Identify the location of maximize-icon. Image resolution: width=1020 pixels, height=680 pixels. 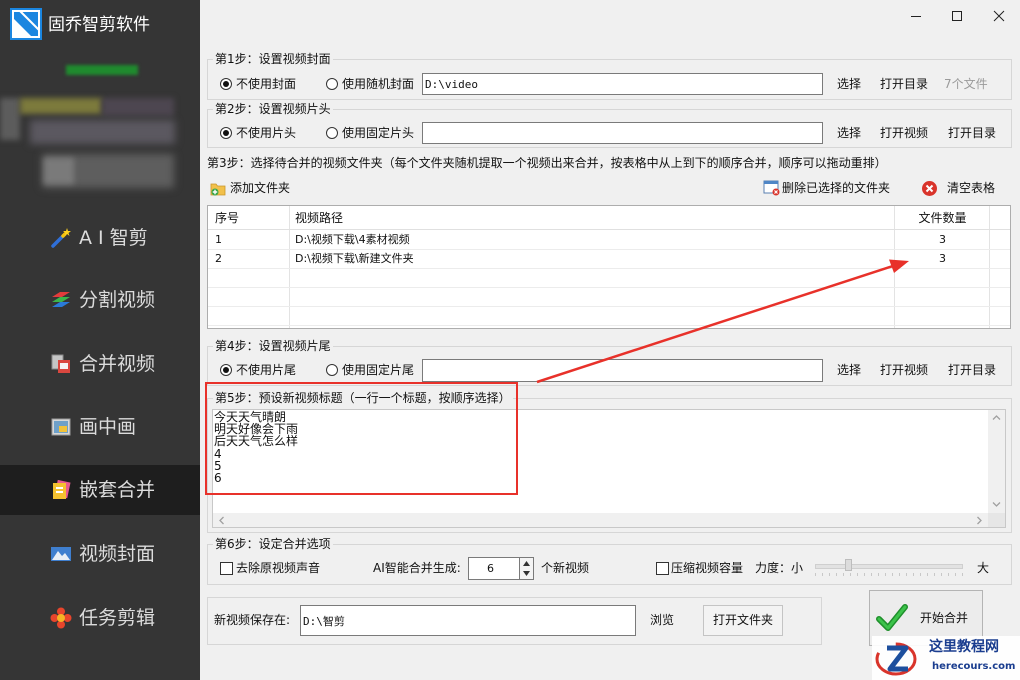
(957, 16).